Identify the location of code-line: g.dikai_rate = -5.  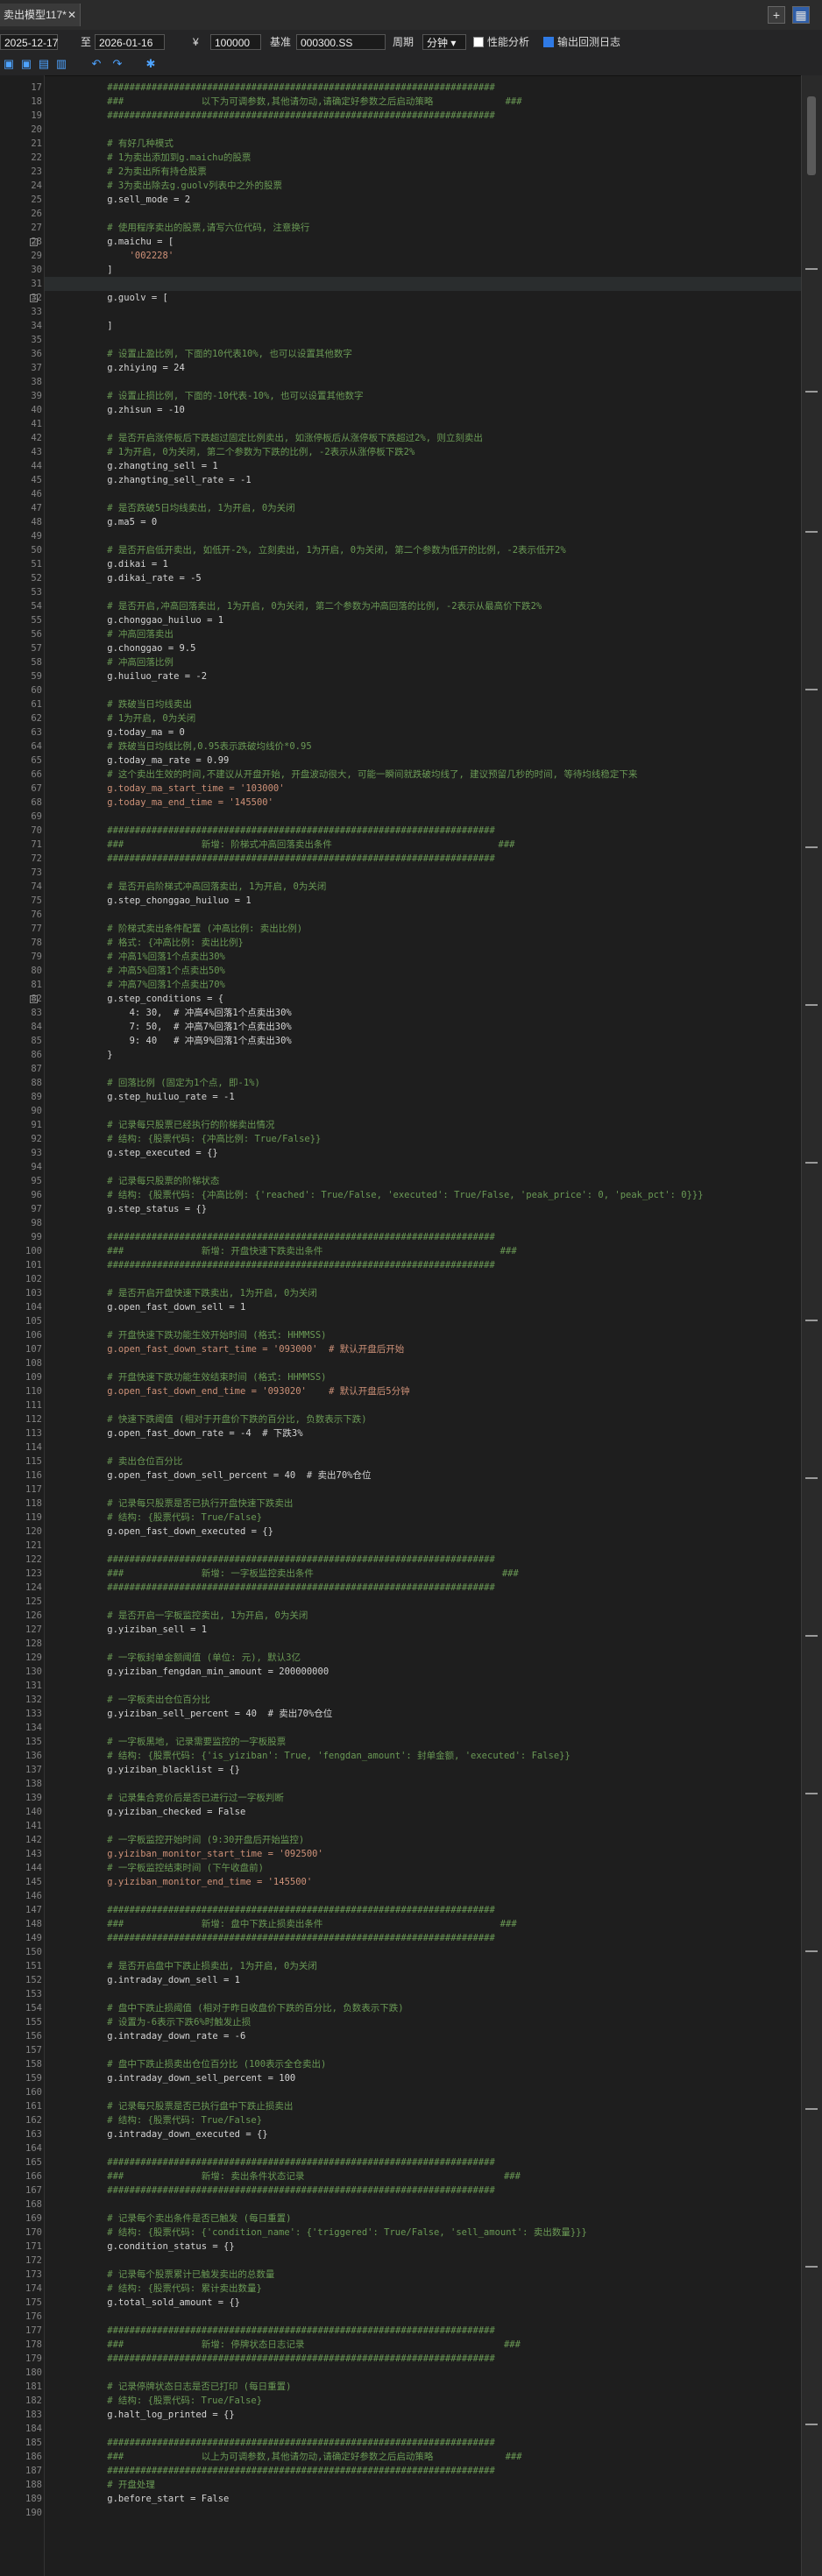
(424, 578).